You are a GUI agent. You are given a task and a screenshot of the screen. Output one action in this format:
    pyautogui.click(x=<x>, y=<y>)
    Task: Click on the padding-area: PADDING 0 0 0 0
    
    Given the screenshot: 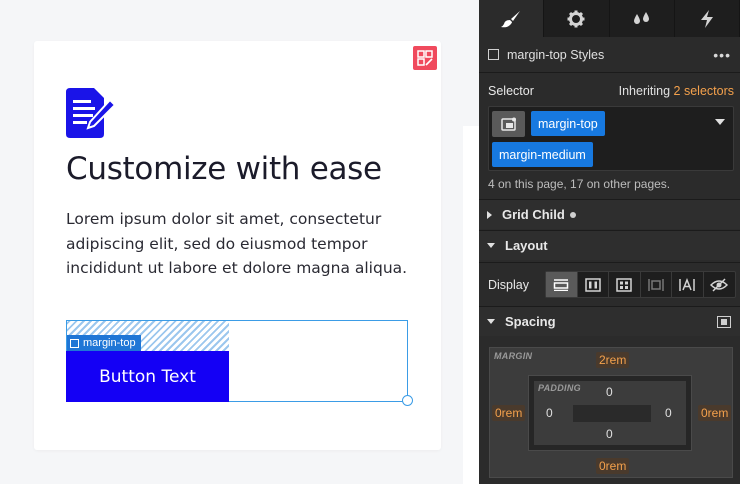 What is the action you would take?
    pyautogui.click(x=610, y=413)
    